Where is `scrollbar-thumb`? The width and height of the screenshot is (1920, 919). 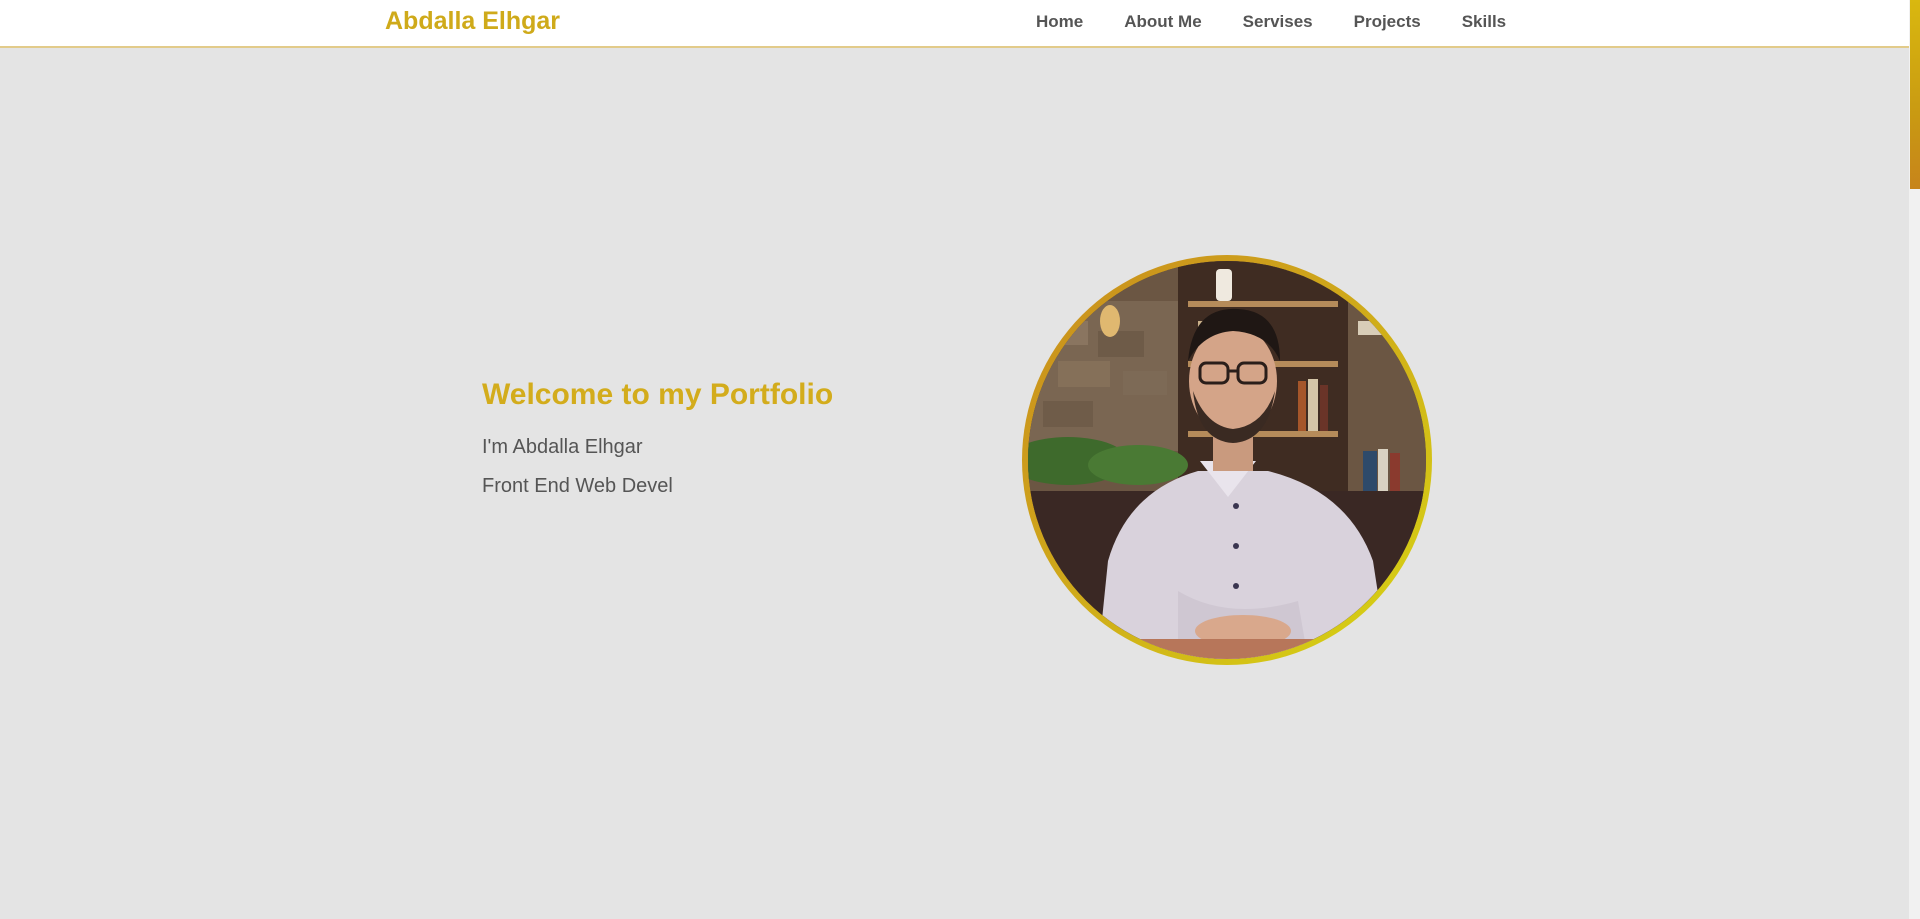
scrollbar-thumb is located at coordinates (1915, 94).